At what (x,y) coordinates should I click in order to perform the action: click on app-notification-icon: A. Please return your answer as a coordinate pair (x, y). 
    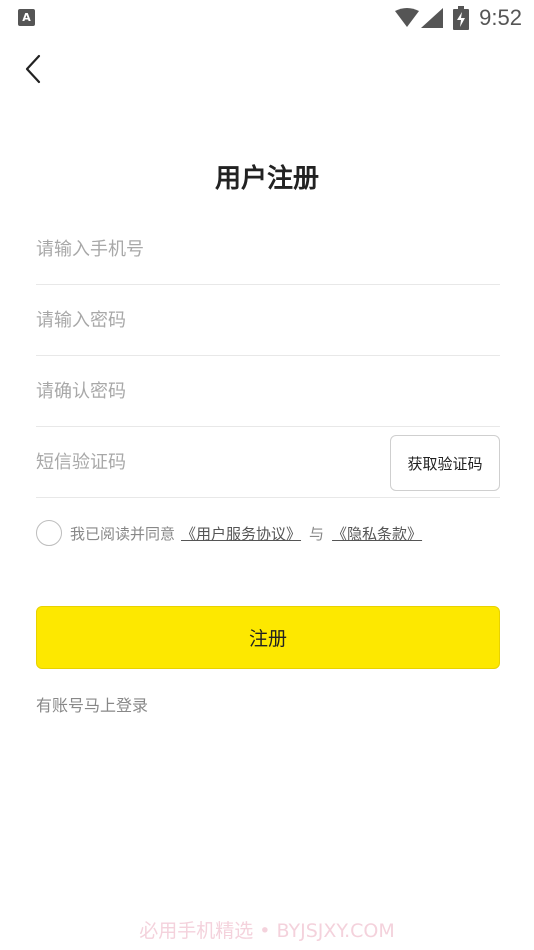
    Looking at the image, I should click on (26, 17).